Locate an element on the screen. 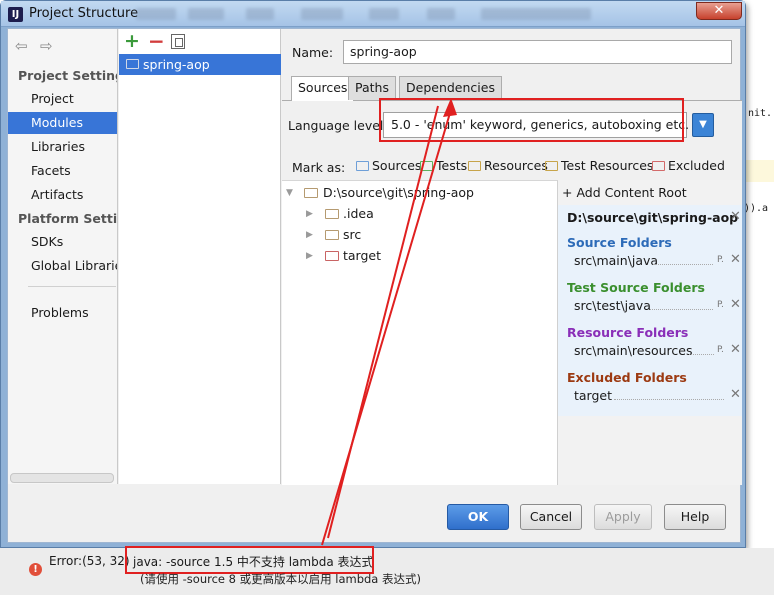 The width and height of the screenshot is (774, 595). remove-root-icon: ✕ is located at coordinates (735, 216).